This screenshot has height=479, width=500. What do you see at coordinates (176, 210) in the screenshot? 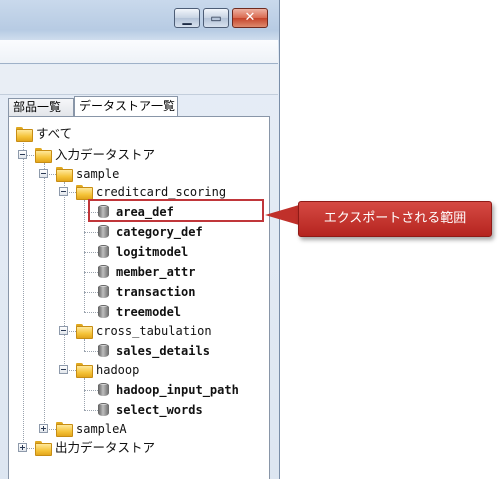
I see `export-range-highlight` at bounding box center [176, 210].